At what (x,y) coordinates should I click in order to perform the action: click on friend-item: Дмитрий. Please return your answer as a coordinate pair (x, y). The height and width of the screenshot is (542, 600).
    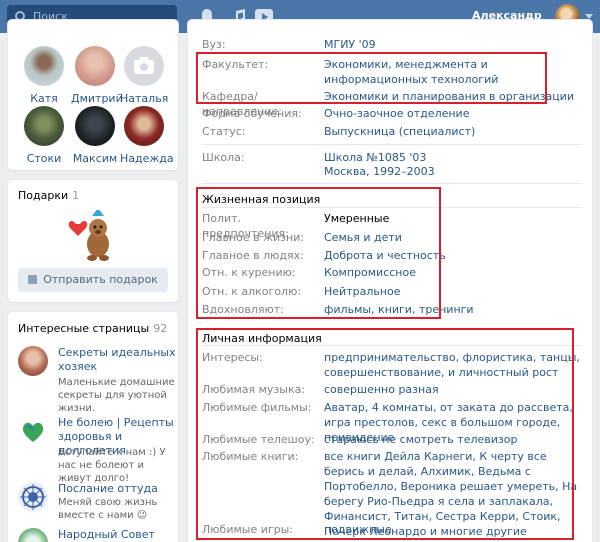
    Looking at the image, I should click on (97, 75).